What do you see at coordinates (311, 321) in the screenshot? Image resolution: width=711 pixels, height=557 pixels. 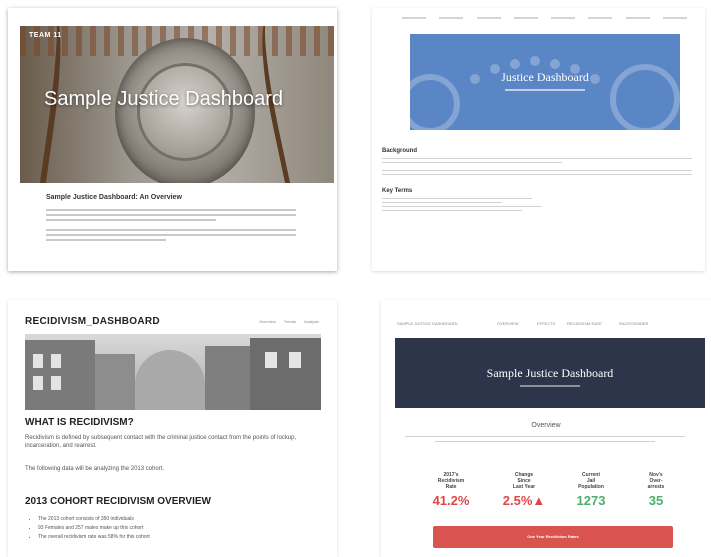 I see `tab-analysis: Analysis` at bounding box center [311, 321].